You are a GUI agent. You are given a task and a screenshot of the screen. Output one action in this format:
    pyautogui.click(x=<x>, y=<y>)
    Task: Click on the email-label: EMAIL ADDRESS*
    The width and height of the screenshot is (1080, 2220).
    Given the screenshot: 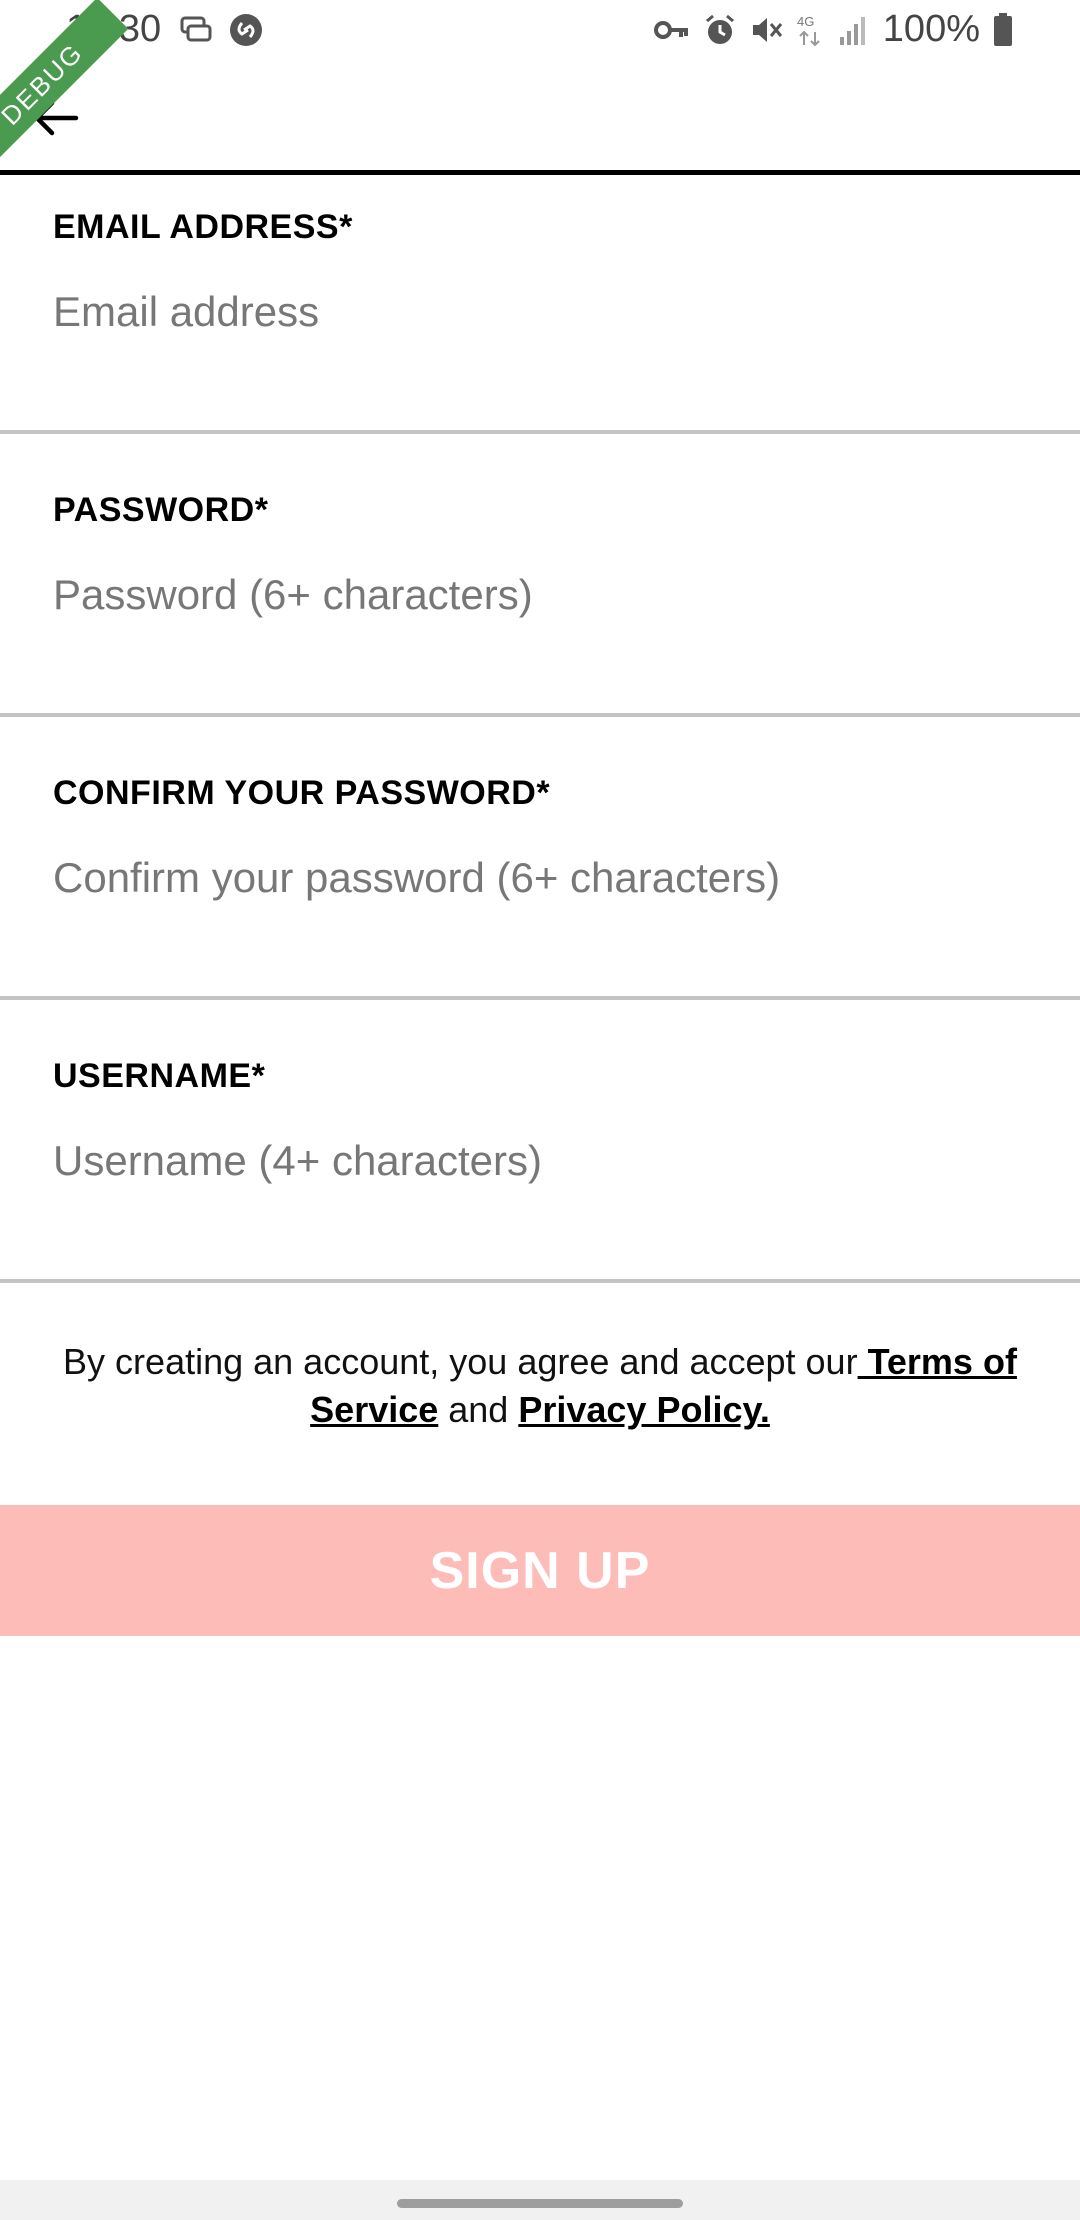 What is the action you would take?
    pyautogui.click(x=203, y=227)
    